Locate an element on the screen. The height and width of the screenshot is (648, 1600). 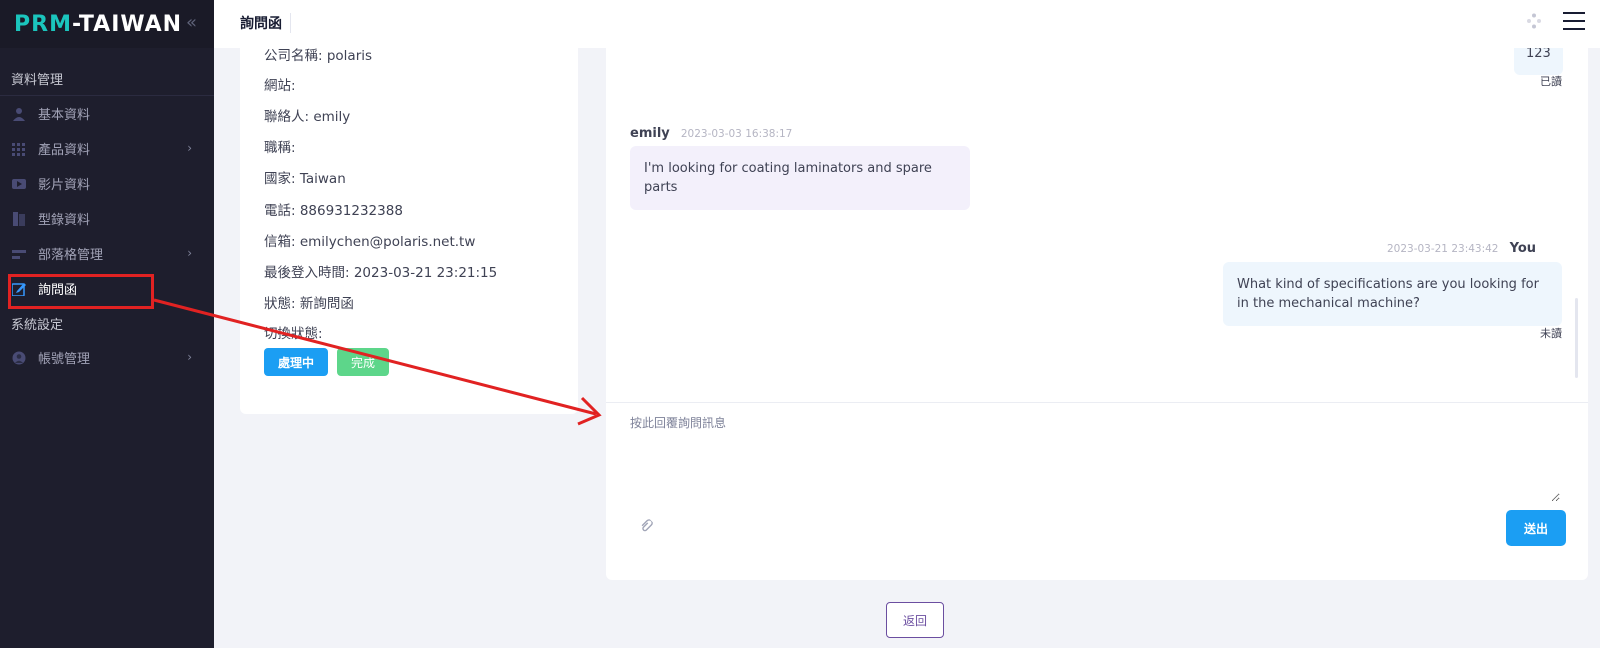
message-meta: 2023-03-21 23:43:42 You is located at coordinates (1461, 246).